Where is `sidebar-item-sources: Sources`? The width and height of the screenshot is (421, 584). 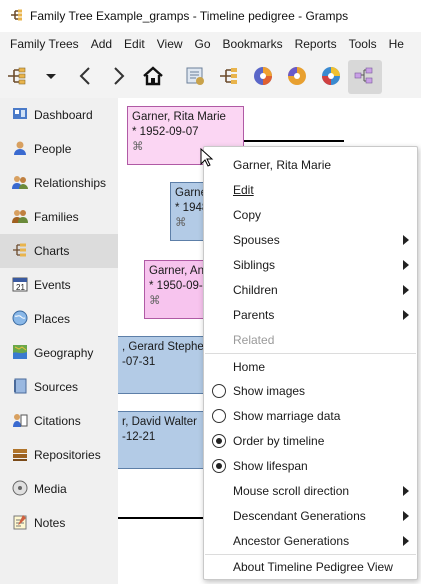
sidebar-item-sources: Sources is located at coordinates (59, 387).